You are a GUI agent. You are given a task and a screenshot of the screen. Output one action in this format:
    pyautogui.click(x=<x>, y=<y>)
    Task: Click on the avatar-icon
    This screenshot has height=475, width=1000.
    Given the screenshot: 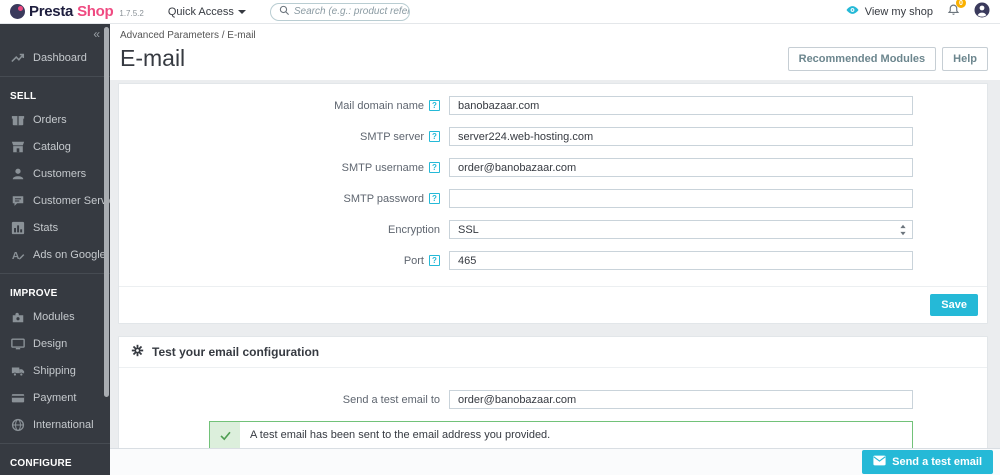 What is the action you would take?
    pyautogui.click(x=982, y=10)
    